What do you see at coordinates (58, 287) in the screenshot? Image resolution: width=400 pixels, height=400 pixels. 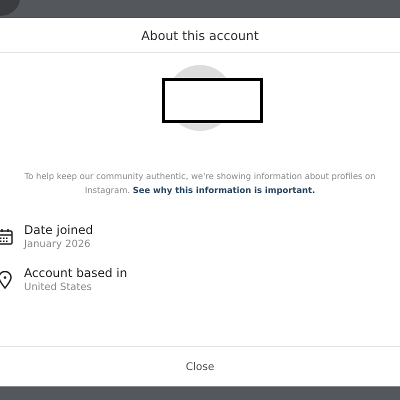 I see `detail-value: United States` at bounding box center [58, 287].